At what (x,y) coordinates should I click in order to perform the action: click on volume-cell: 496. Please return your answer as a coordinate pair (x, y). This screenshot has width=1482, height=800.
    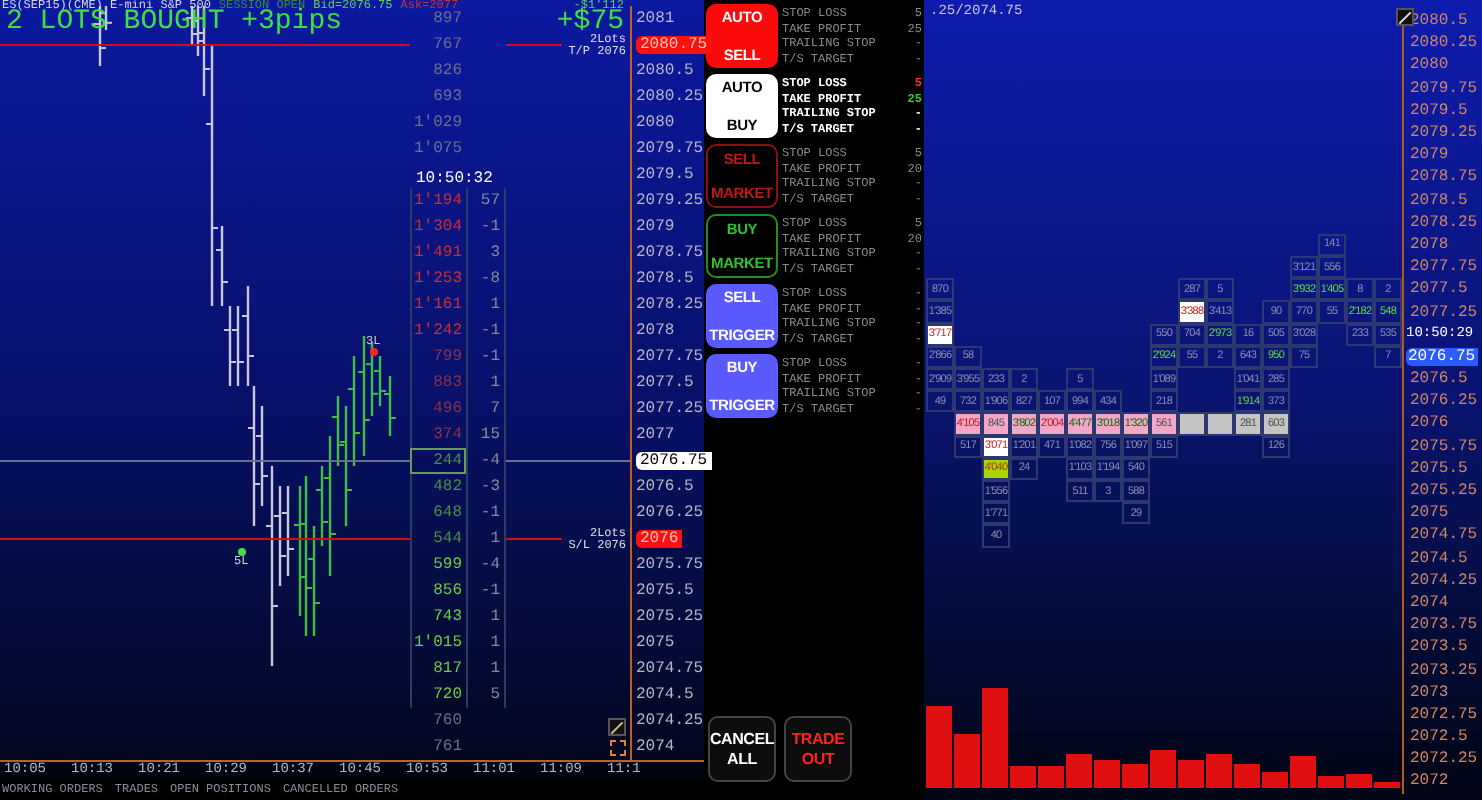
    Looking at the image, I should click on (438, 409).